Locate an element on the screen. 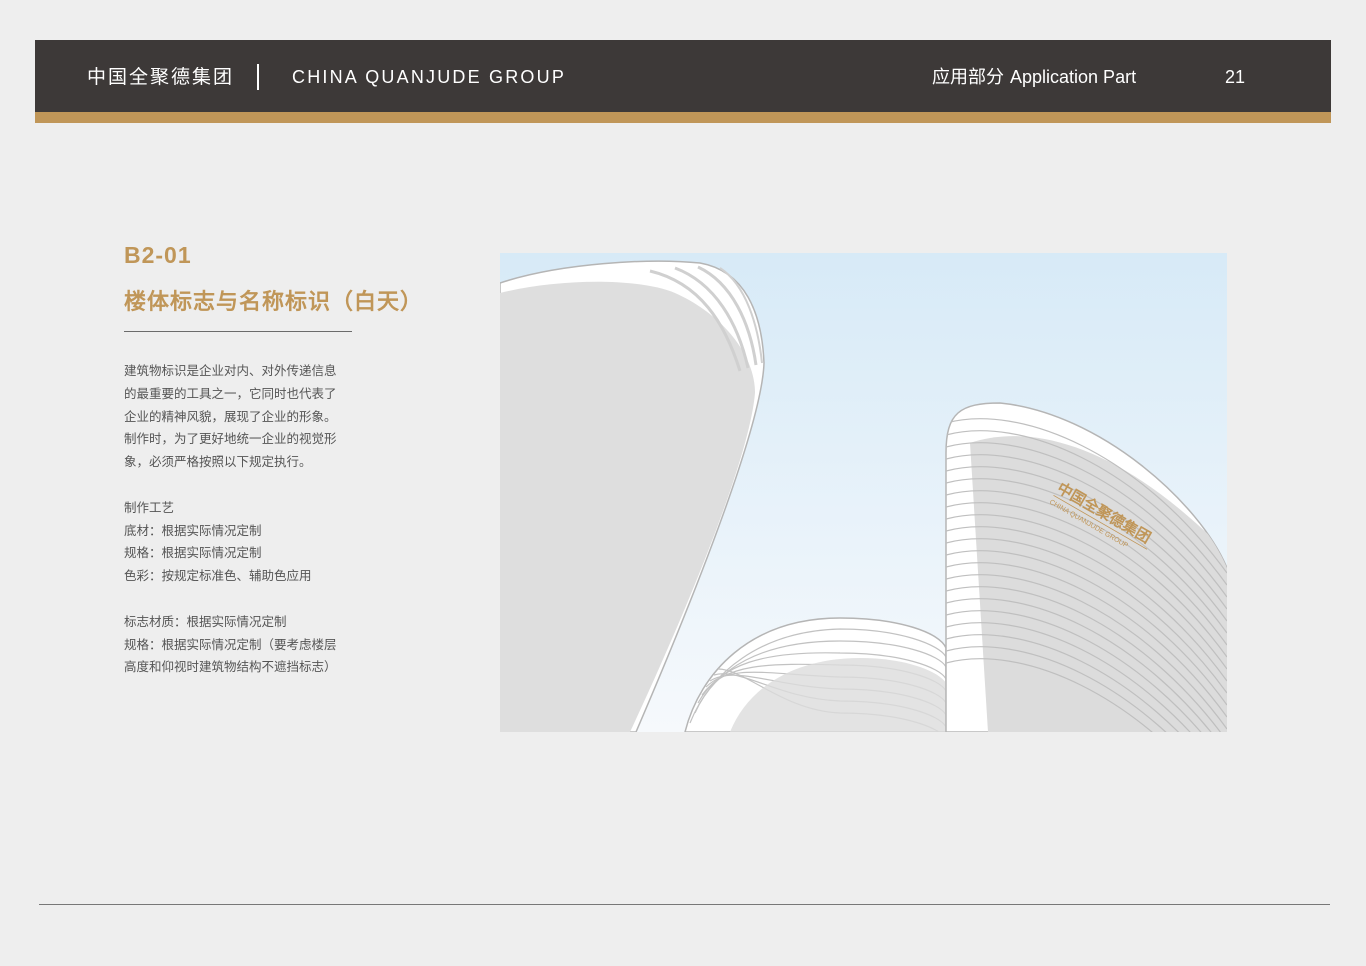  brand-name-en: CHINA QUANJUDE GROUP is located at coordinates (429, 77).